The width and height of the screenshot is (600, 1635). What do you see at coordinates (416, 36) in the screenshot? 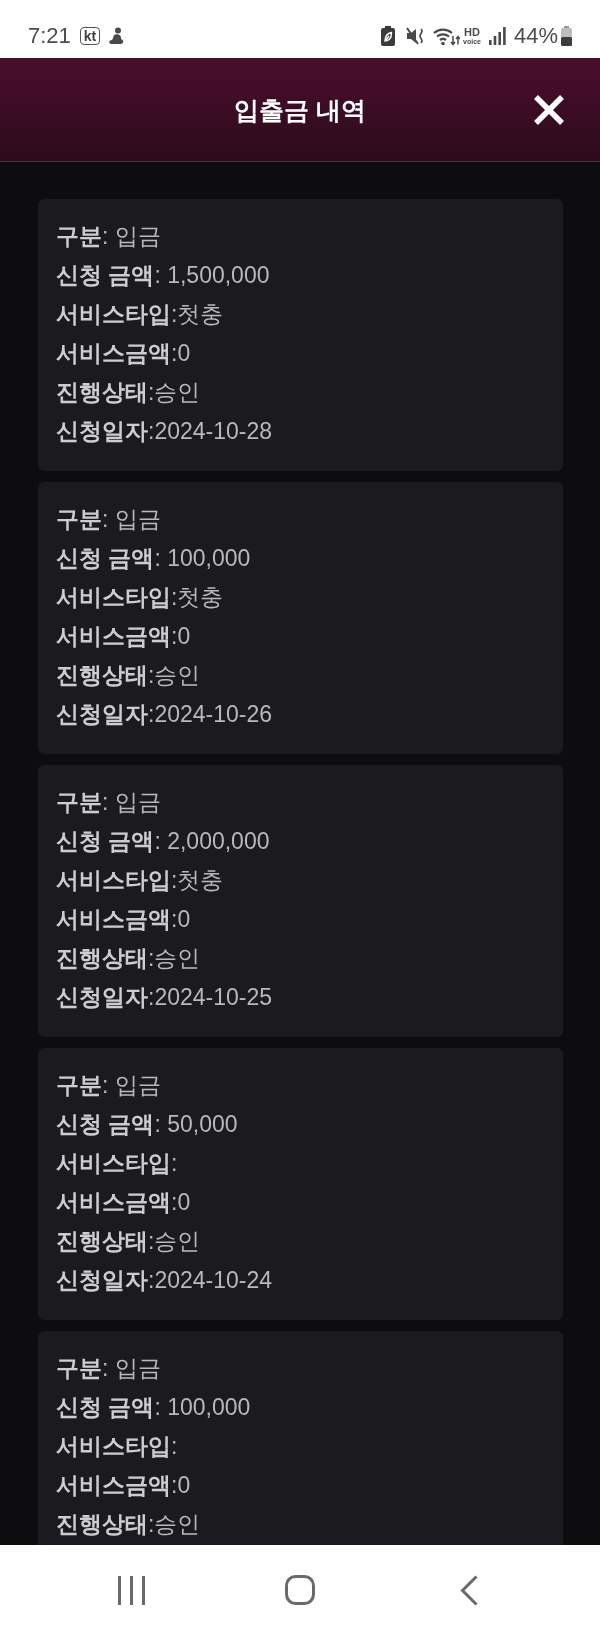
I see `mute-icon` at bounding box center [416, 36].